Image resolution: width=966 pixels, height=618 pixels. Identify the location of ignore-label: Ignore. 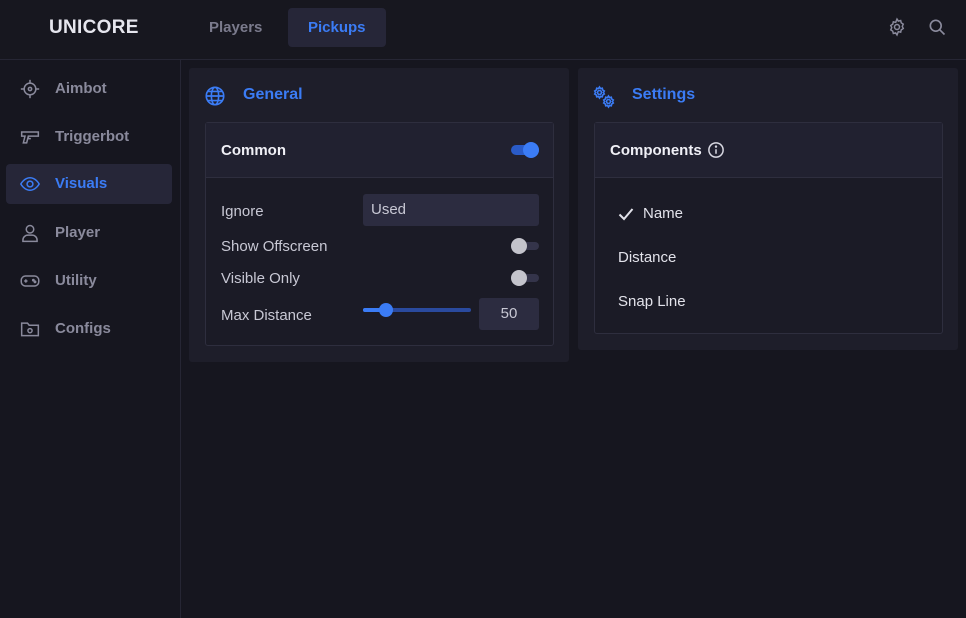
(242, 211).